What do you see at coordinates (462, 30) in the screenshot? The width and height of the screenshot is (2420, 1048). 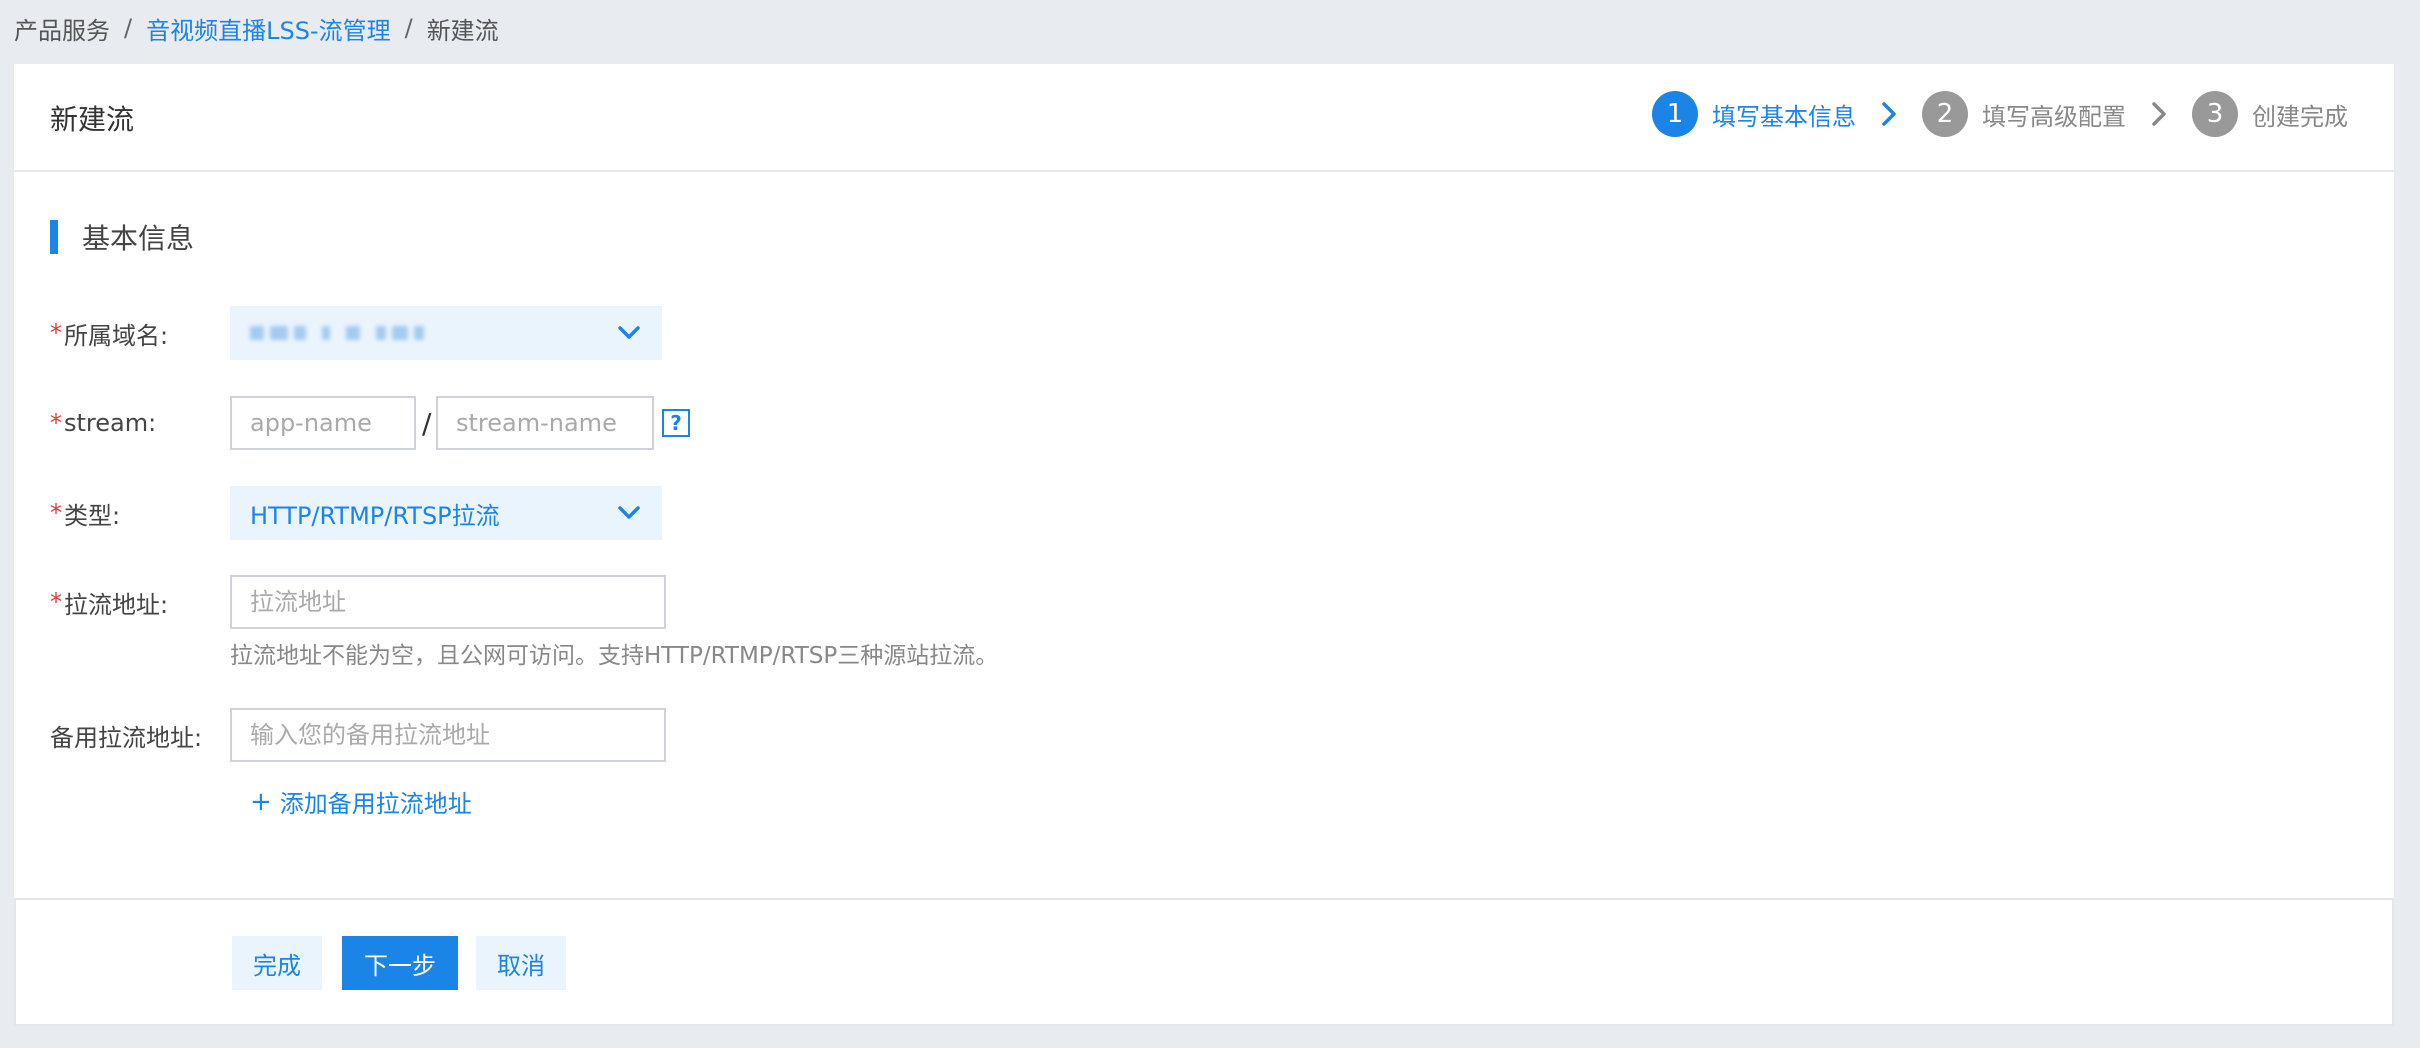 I see `breadcrumb-item-current: 新建流` at bounding box center [462, 30].